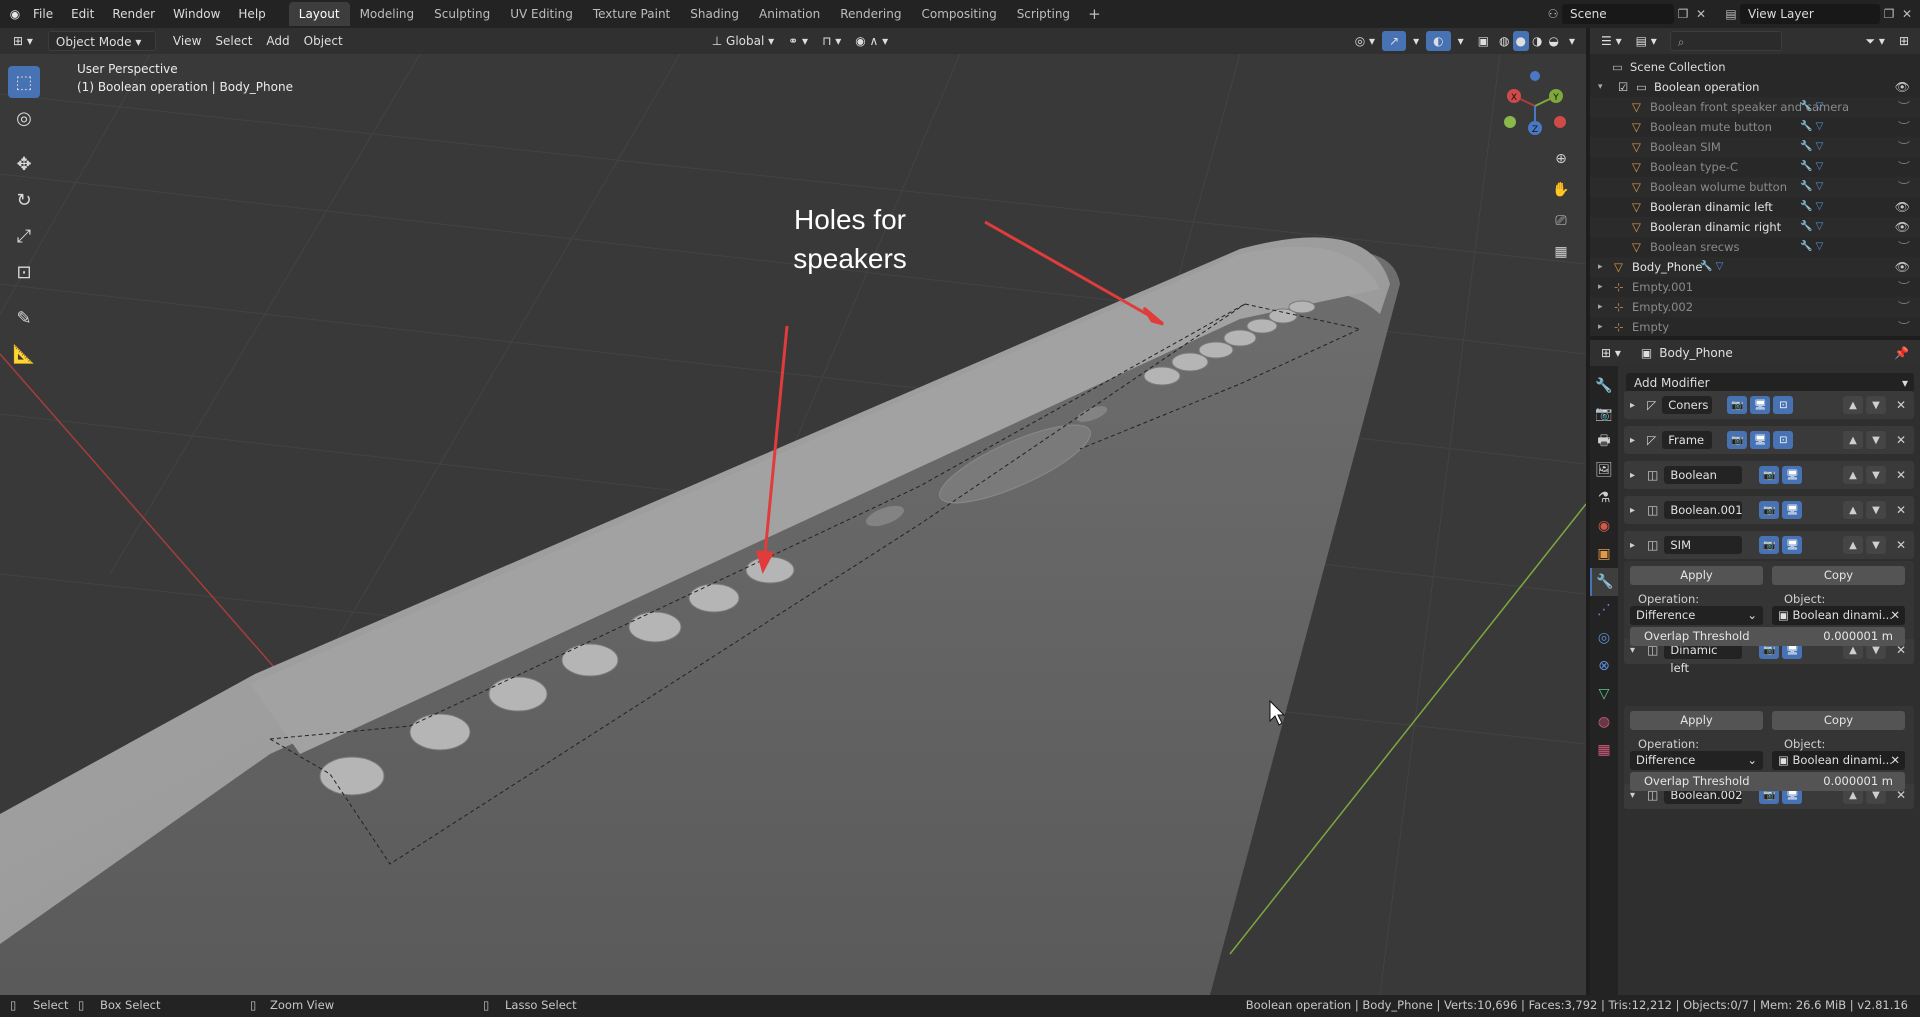 Image resolution: width=1920 pixels, height=1017 pixels. I want to click on outliner-row: ▽ Boolean front speaker and camera 🔧 ▽ ︶, so click(1755, 107).